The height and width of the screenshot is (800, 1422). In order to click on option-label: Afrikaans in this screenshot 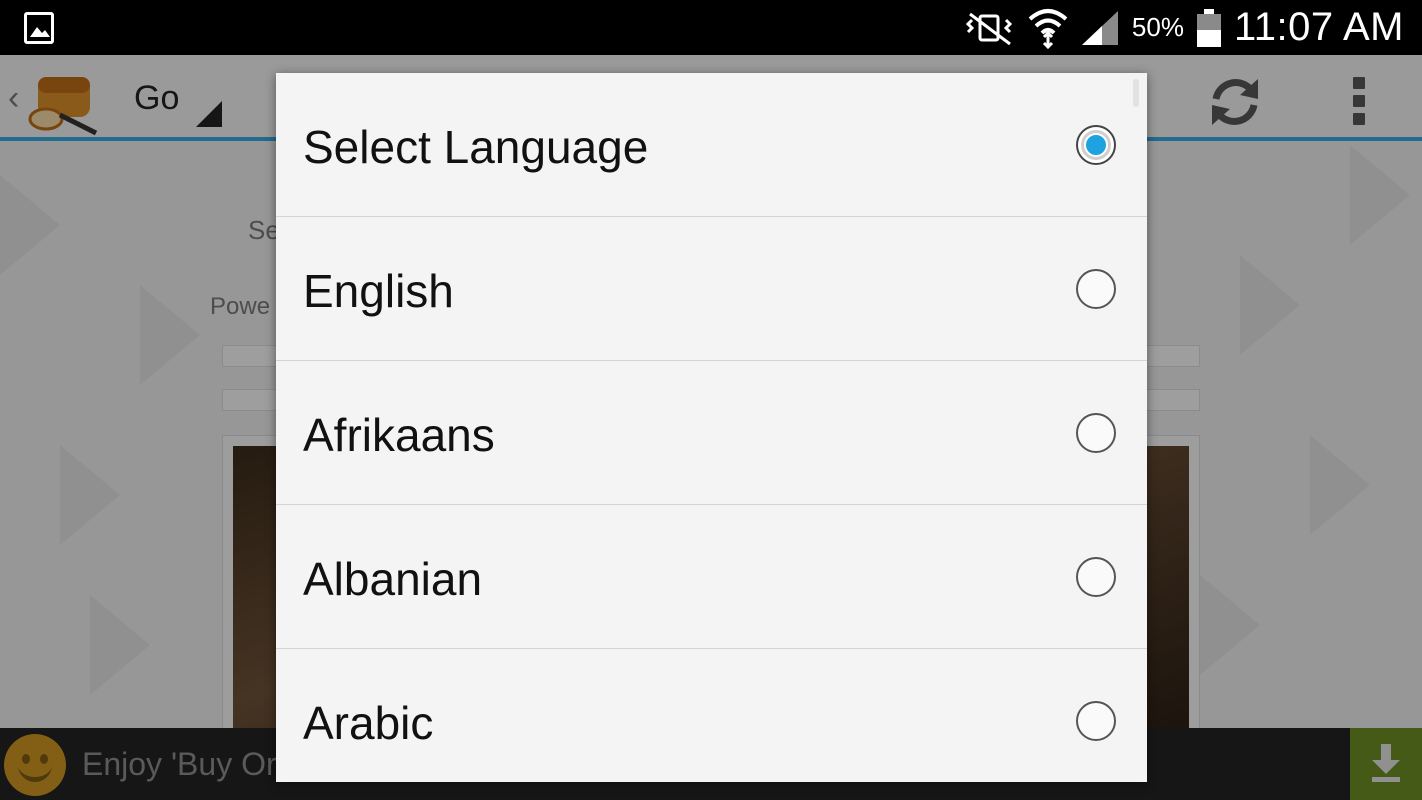, I will do `click(399, 435)`.